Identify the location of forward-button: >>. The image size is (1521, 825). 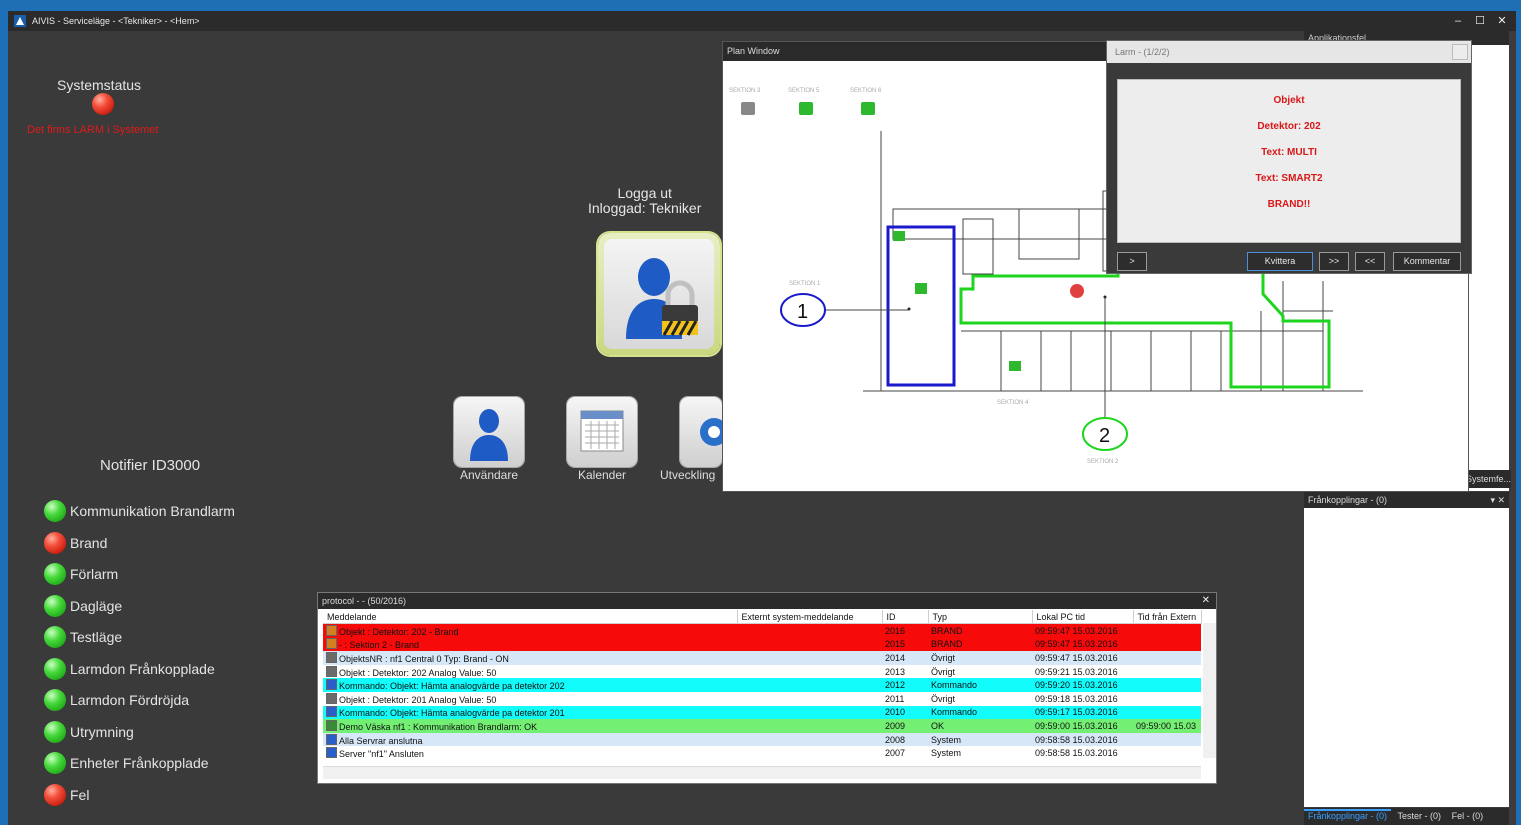
(1334, 261).